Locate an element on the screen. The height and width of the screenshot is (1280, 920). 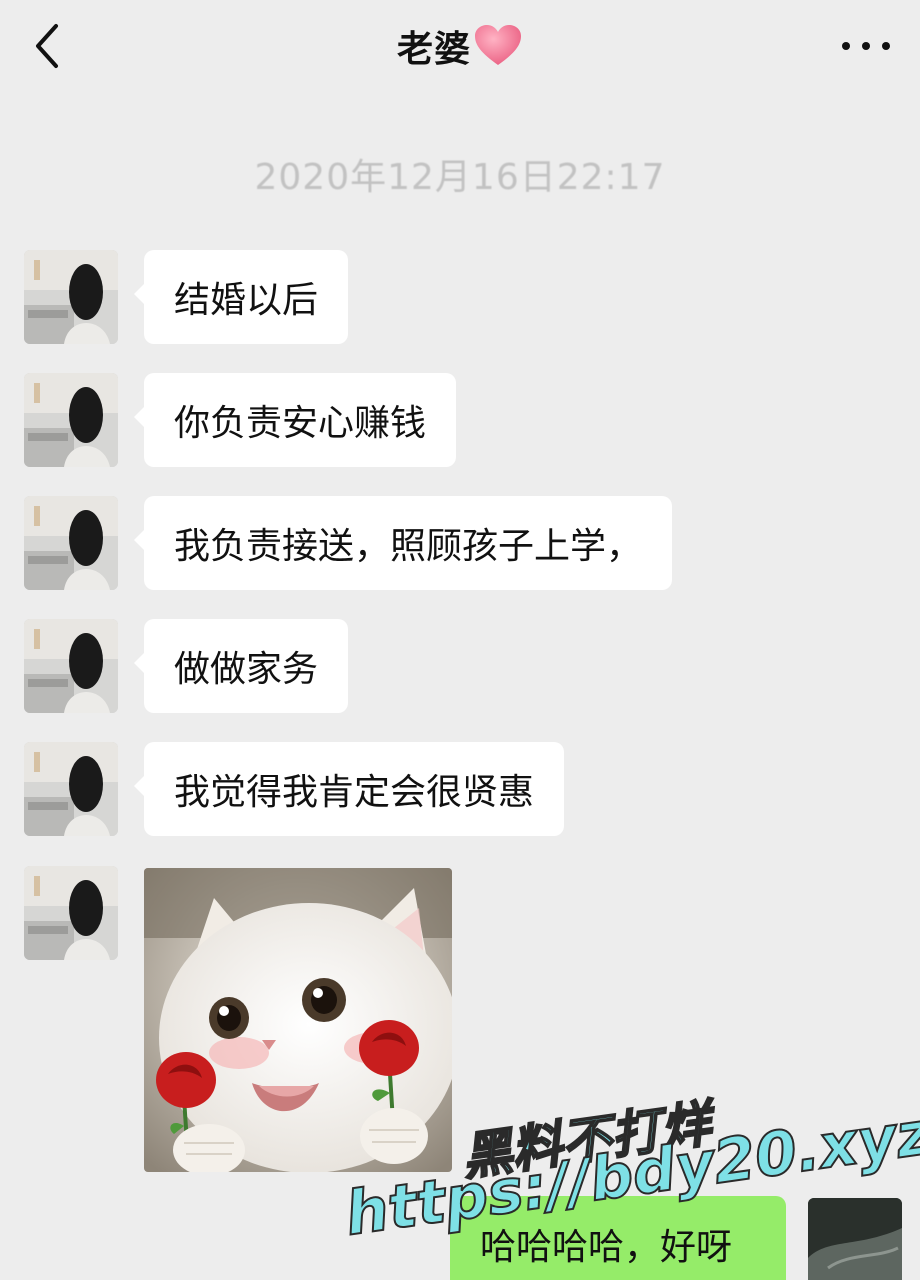
message-bubble: 我觉得我肯定会很贤惠 is located at coordinates (349, 789).